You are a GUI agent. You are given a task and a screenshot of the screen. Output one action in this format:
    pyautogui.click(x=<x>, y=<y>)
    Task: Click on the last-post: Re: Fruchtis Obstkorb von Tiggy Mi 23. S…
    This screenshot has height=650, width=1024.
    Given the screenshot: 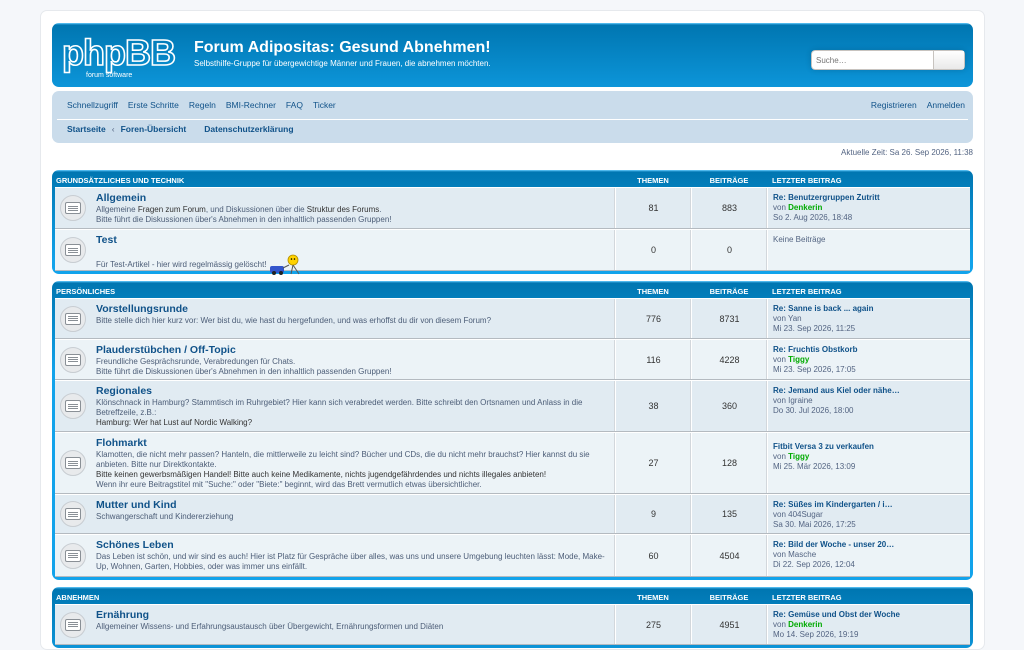 What is the action you would take?
    pyautogui.click(x=868, y=359)
    